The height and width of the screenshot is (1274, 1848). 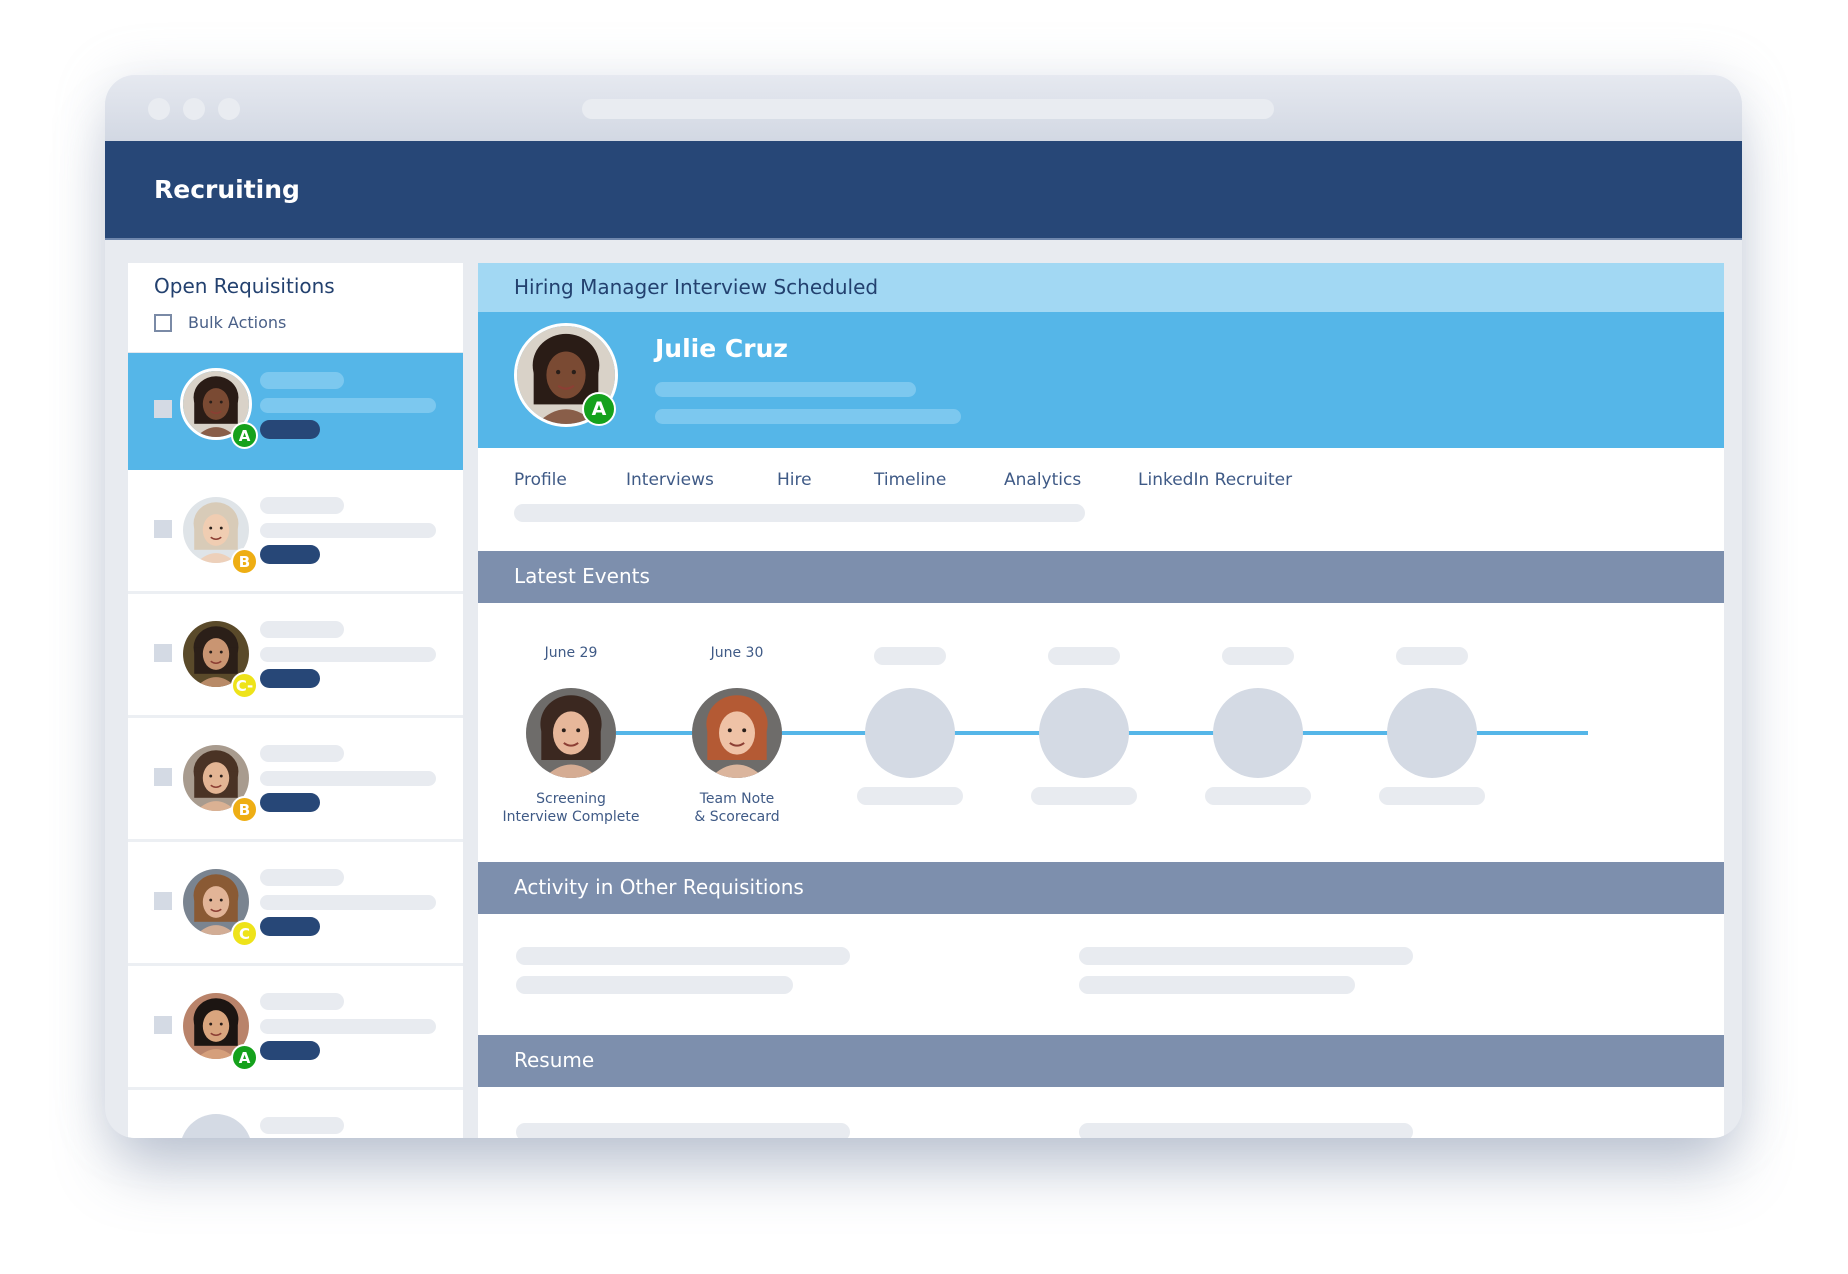 What do you see at coordinates (244, 685) in the screenshot?
I see `grade-badge: C-` at bounding box center [244, 685].